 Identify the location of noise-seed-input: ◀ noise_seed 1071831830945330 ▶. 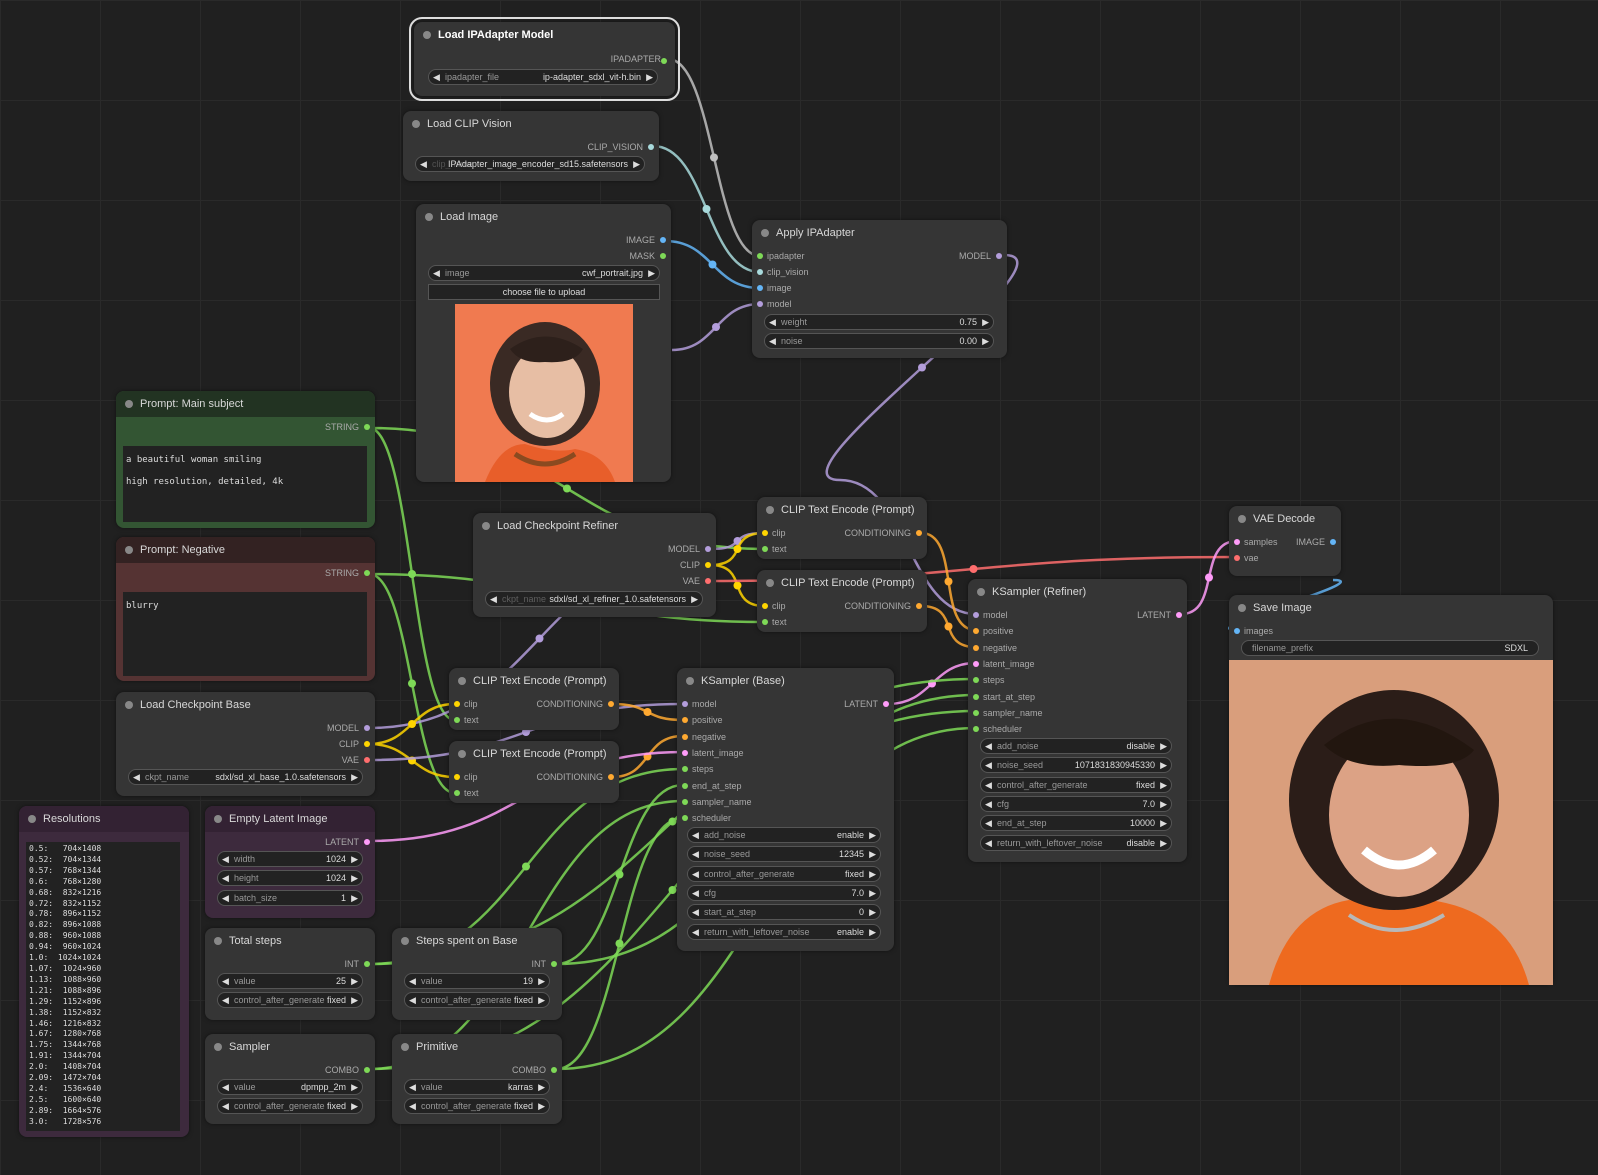
(1076, 765).